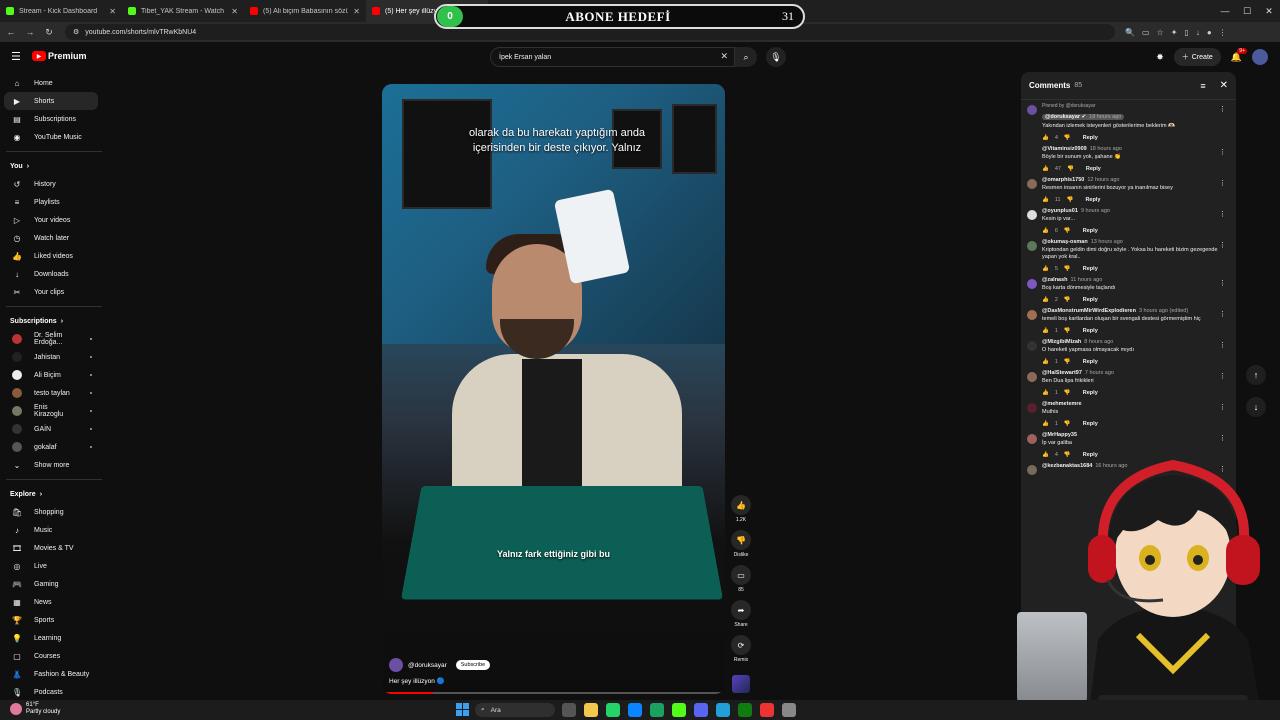 This screenshot has height=720, width=1280. Describe the element at coordinates (613, 710) in the screenshot. I see `whatsapp-icon` at that location.